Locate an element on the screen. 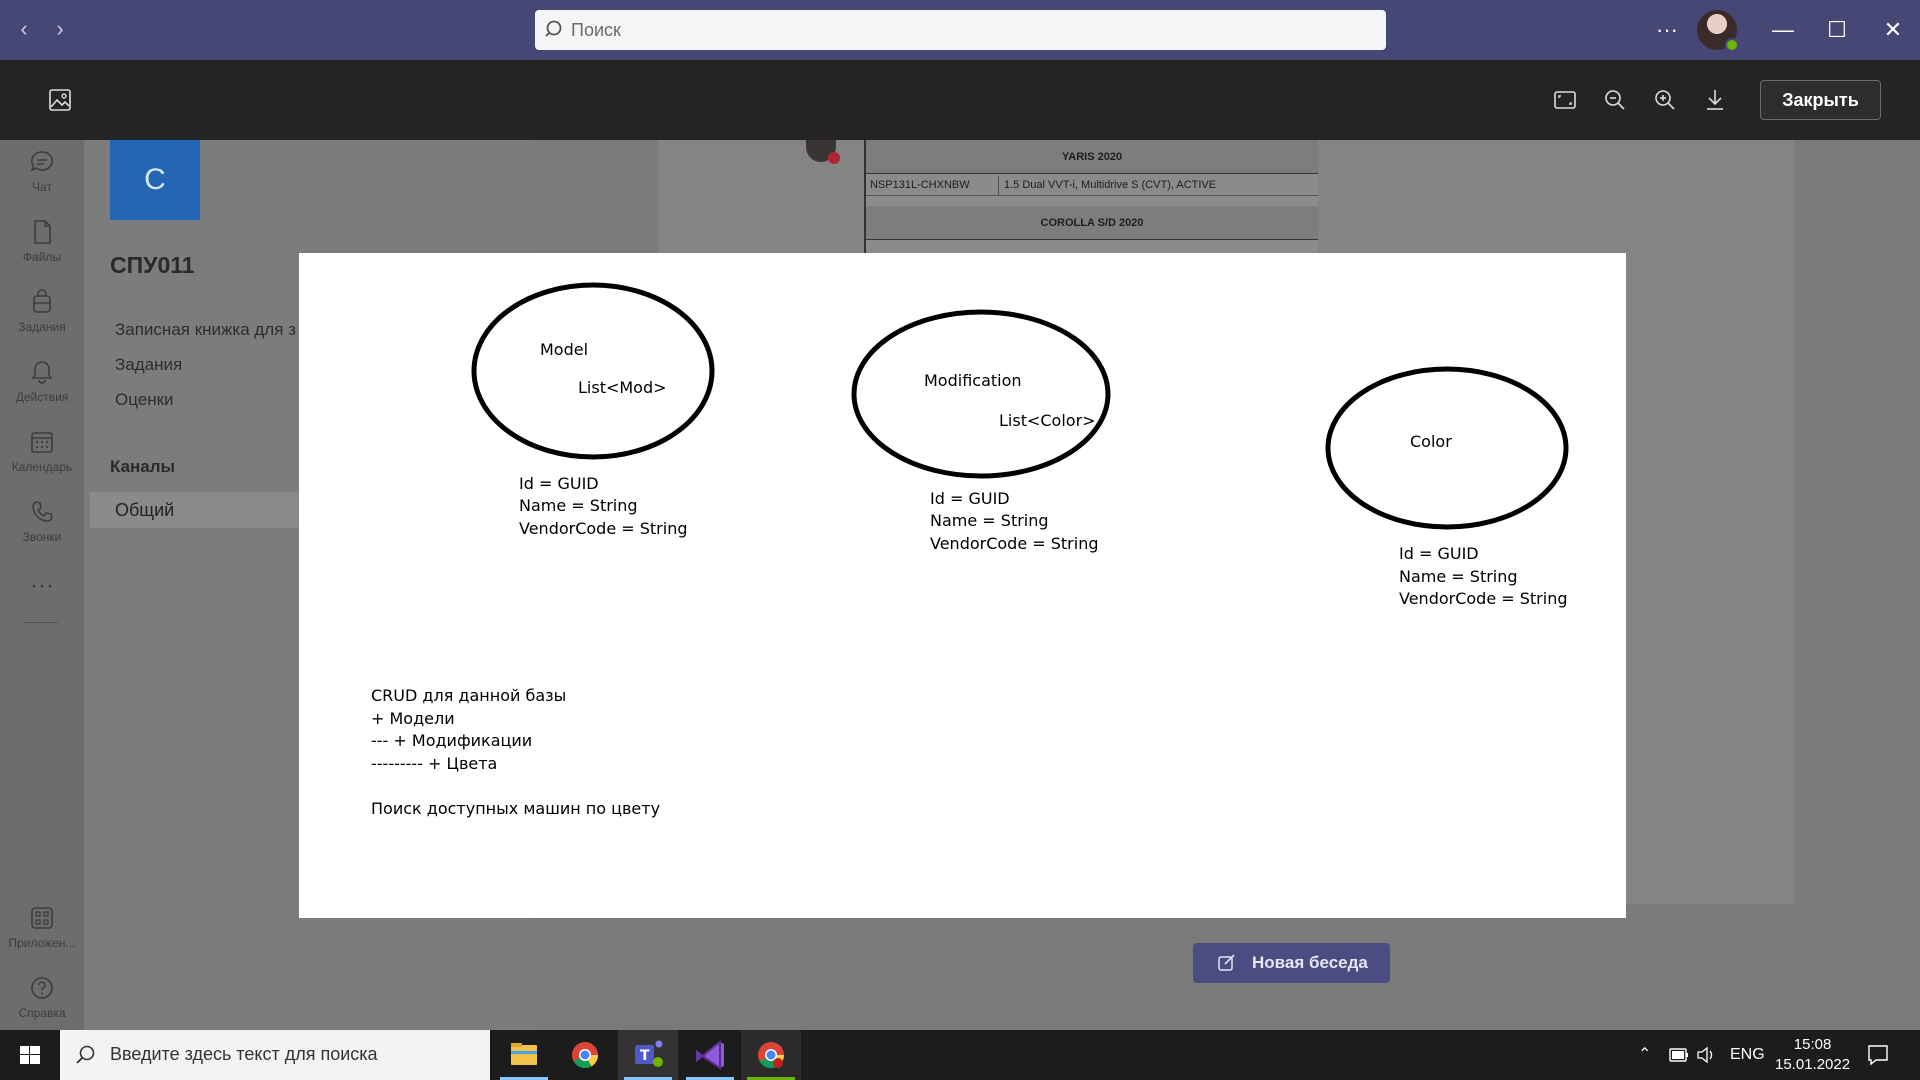 This screenshot has height=1080, width=1920. taskbar-app-visual-studio is located at coordinates (710, 1055).